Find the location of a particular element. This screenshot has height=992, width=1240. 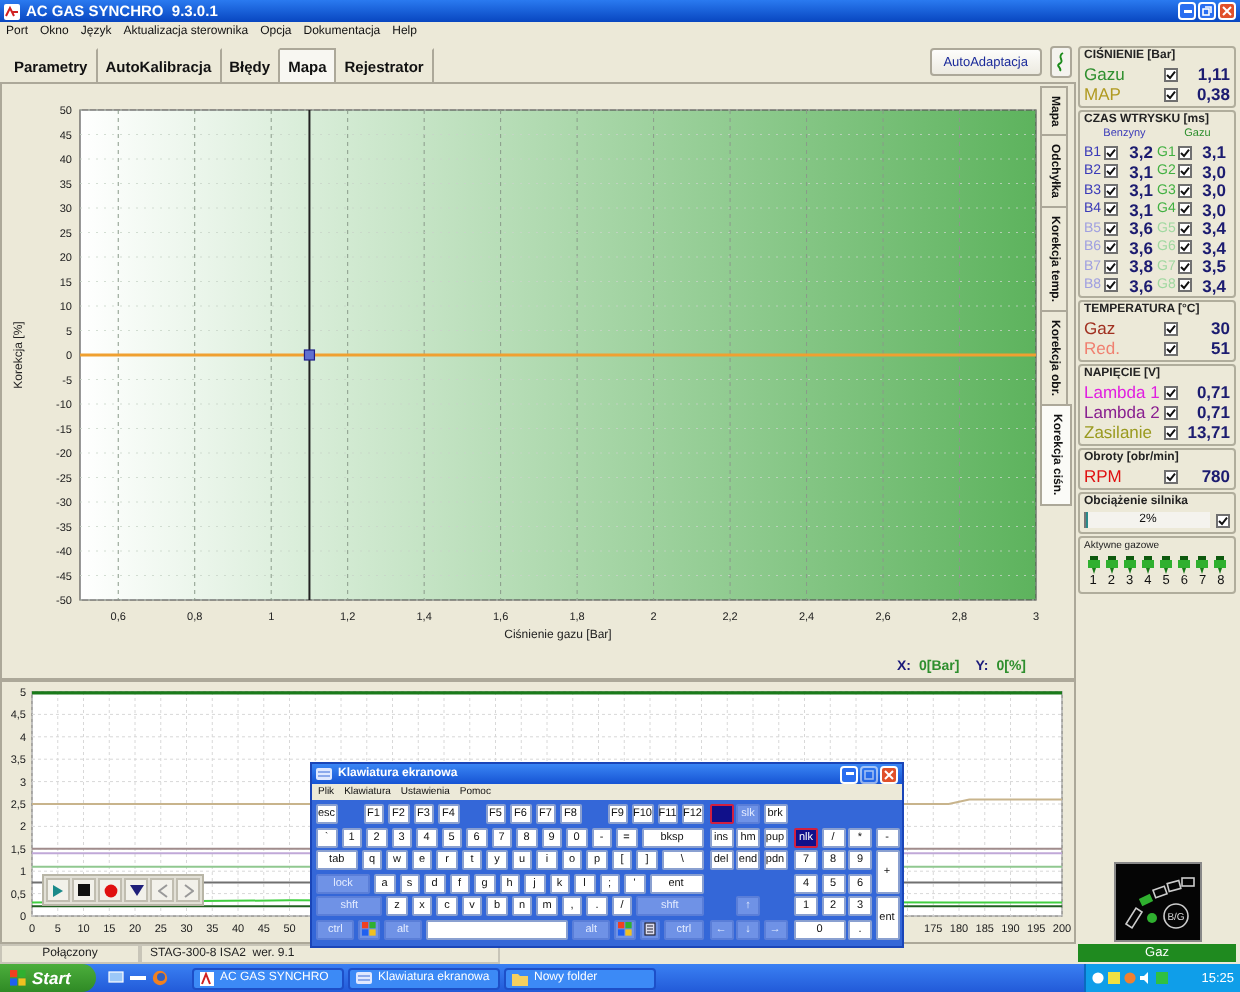

squiggle-icon is located at coordinates (1061, 62).